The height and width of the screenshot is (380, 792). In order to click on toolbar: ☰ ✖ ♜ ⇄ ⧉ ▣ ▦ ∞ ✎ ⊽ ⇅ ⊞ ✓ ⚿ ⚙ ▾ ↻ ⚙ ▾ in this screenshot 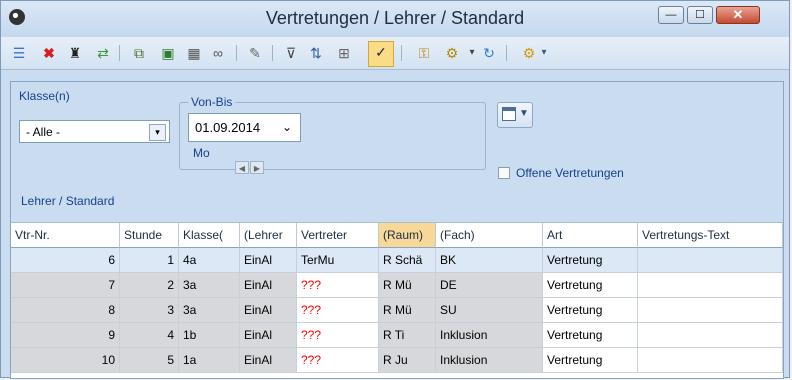, I will do `click(395, 53)`.